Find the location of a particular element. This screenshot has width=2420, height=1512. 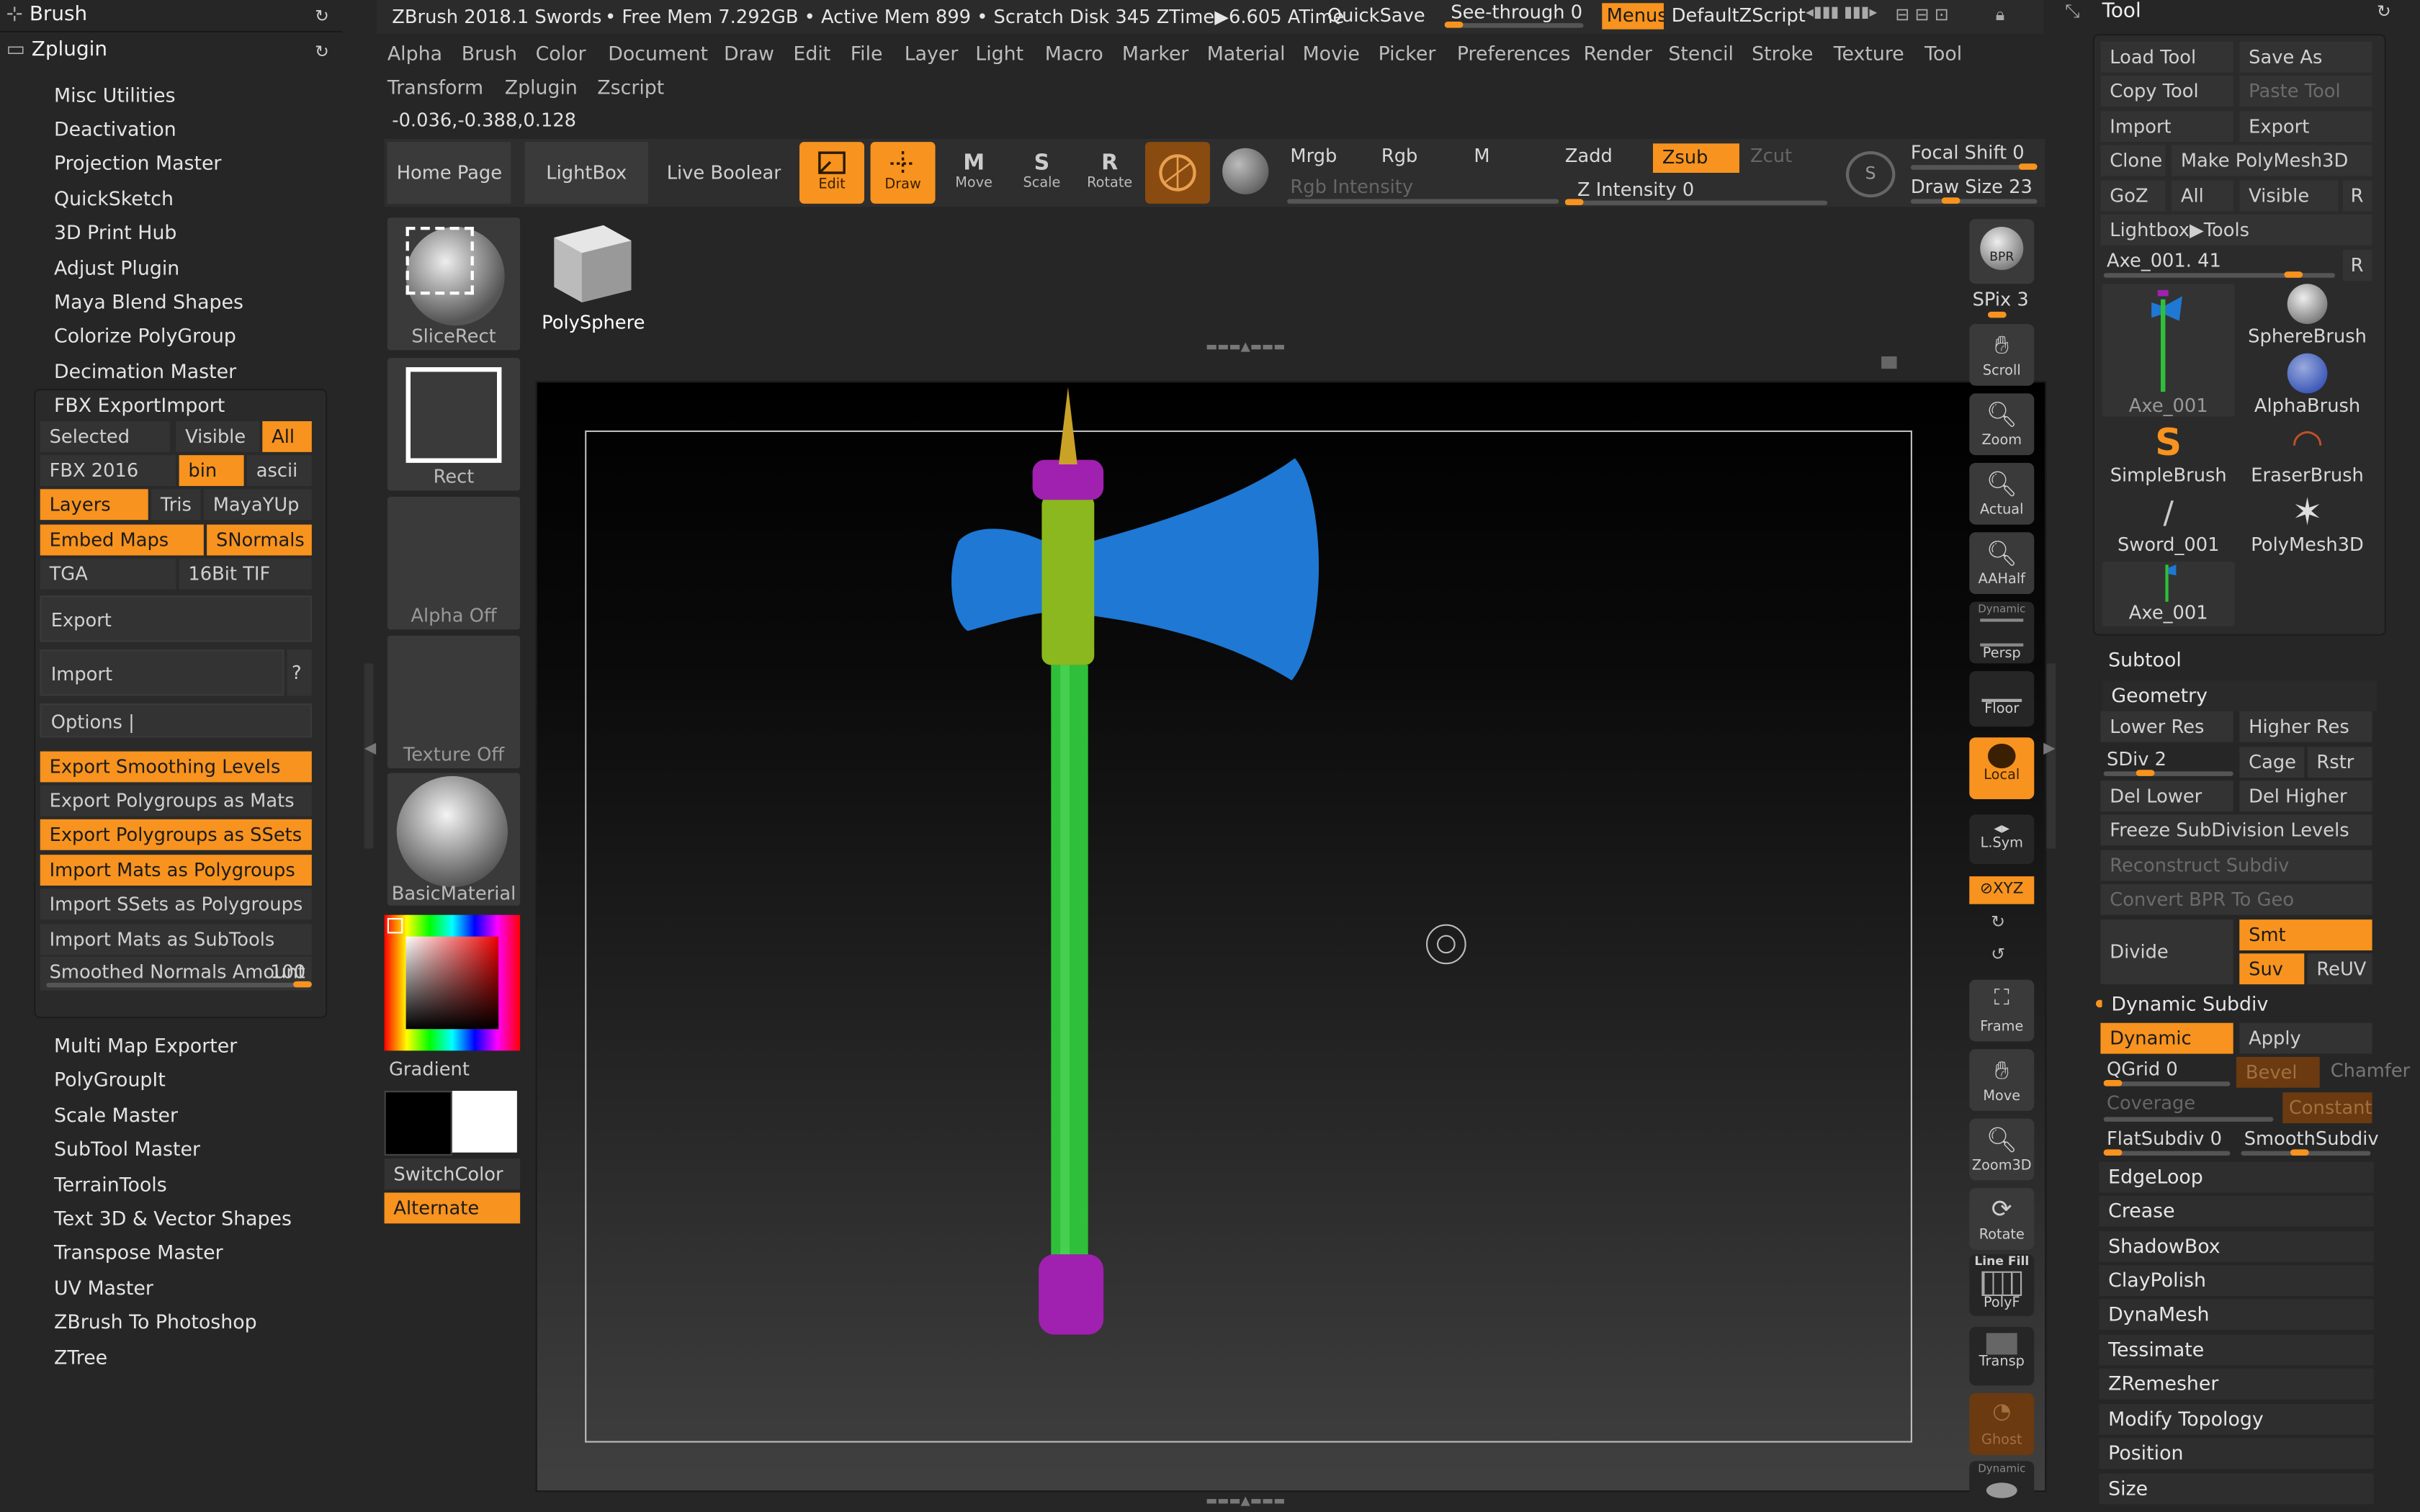

tool-panel-refresh-icon: ↻ is located at coordinates (2384, 11).